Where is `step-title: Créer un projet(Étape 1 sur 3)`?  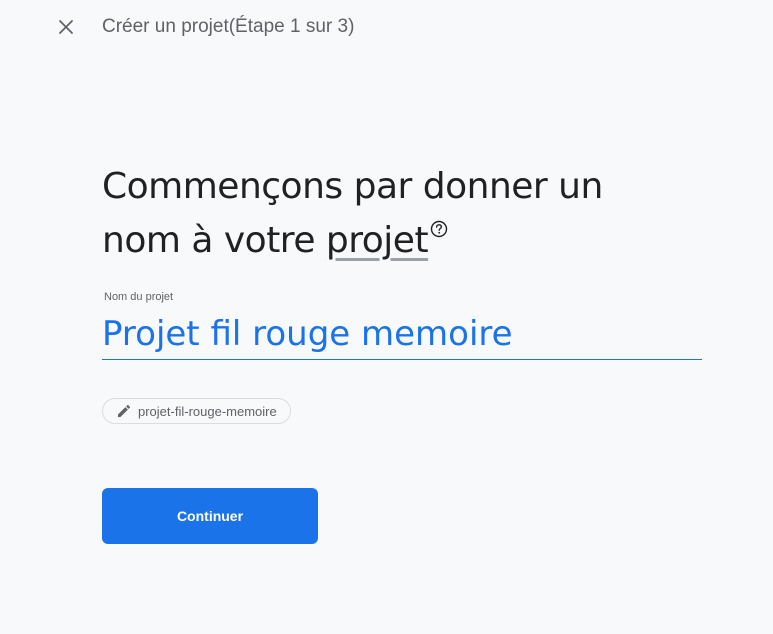 step-title: Créer un projet(Étape 1 sur 3) is located at coordinates (228, 26).